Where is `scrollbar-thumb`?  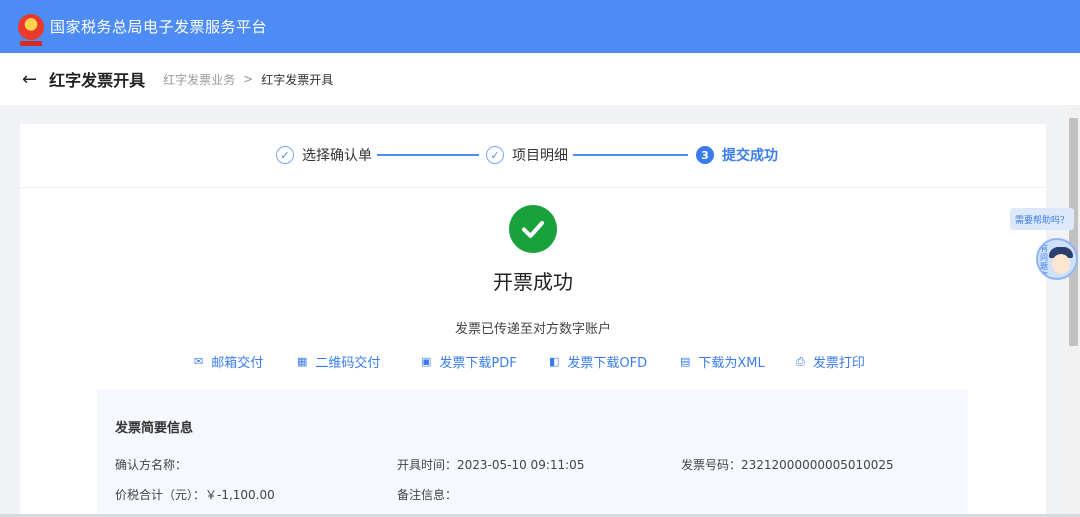 scrollbar-thumb is located at coordinates (1073, 232).